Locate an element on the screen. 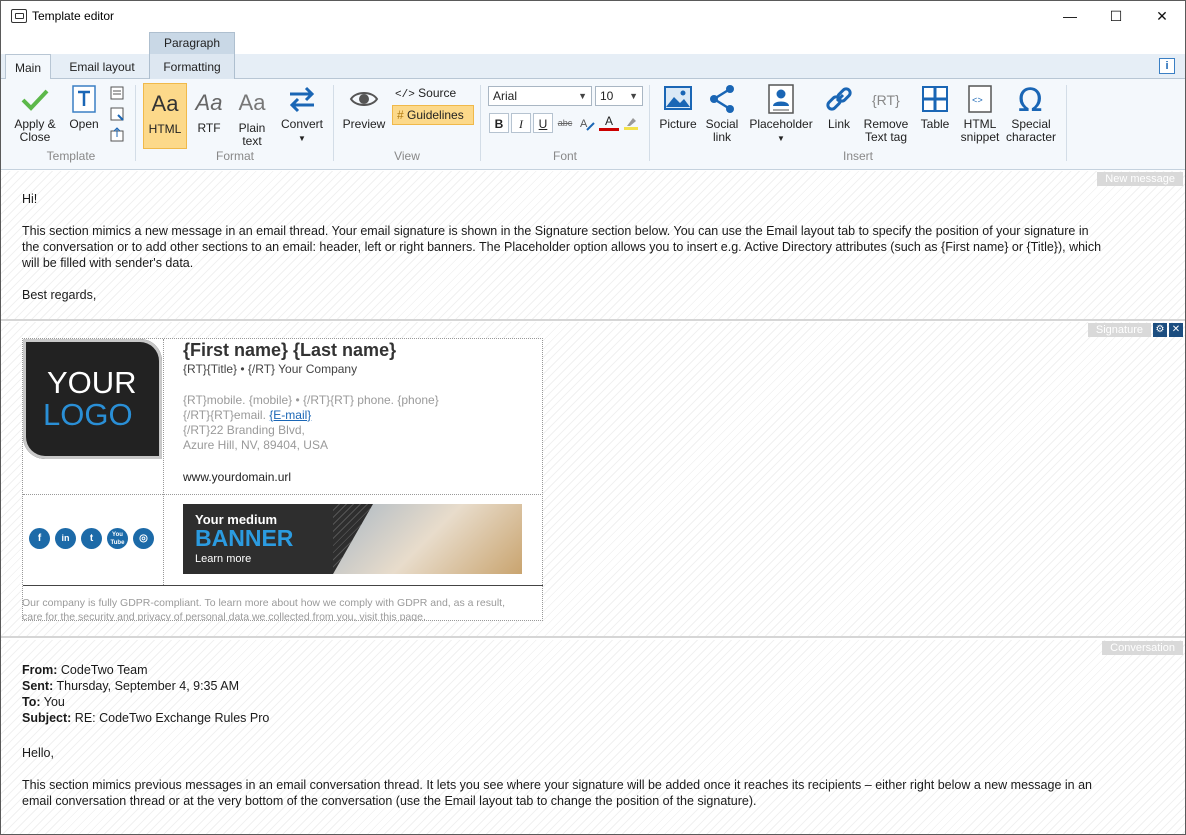  font-family-select: Arial ▼ is located at coordinates (540, 96).